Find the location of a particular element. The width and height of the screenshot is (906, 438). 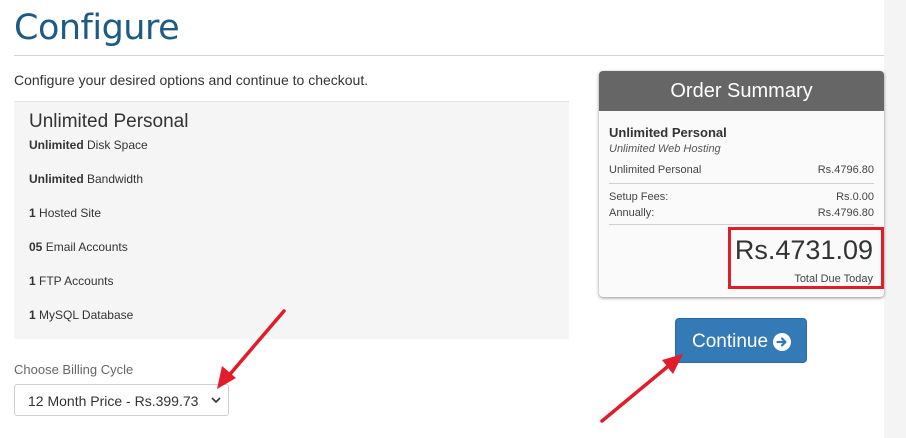

continue-button-label: Continue is located at coordinates (730, 341).